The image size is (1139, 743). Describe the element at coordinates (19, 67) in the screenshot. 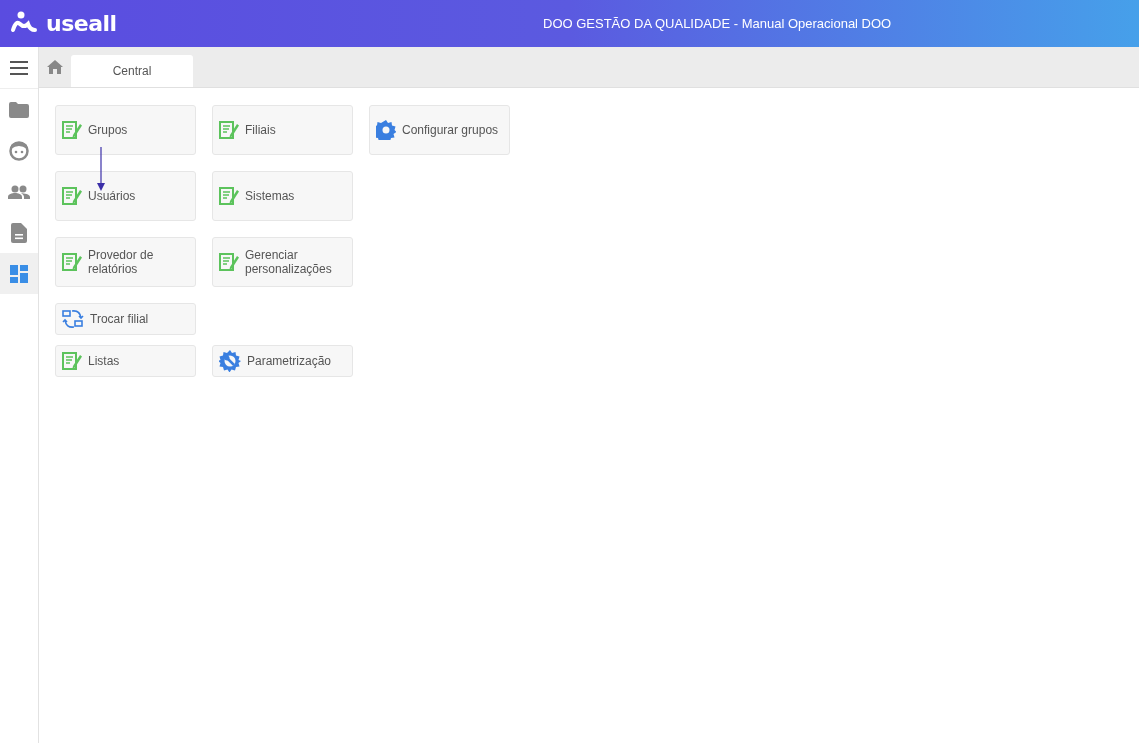

I see `menu-icon` at that location.